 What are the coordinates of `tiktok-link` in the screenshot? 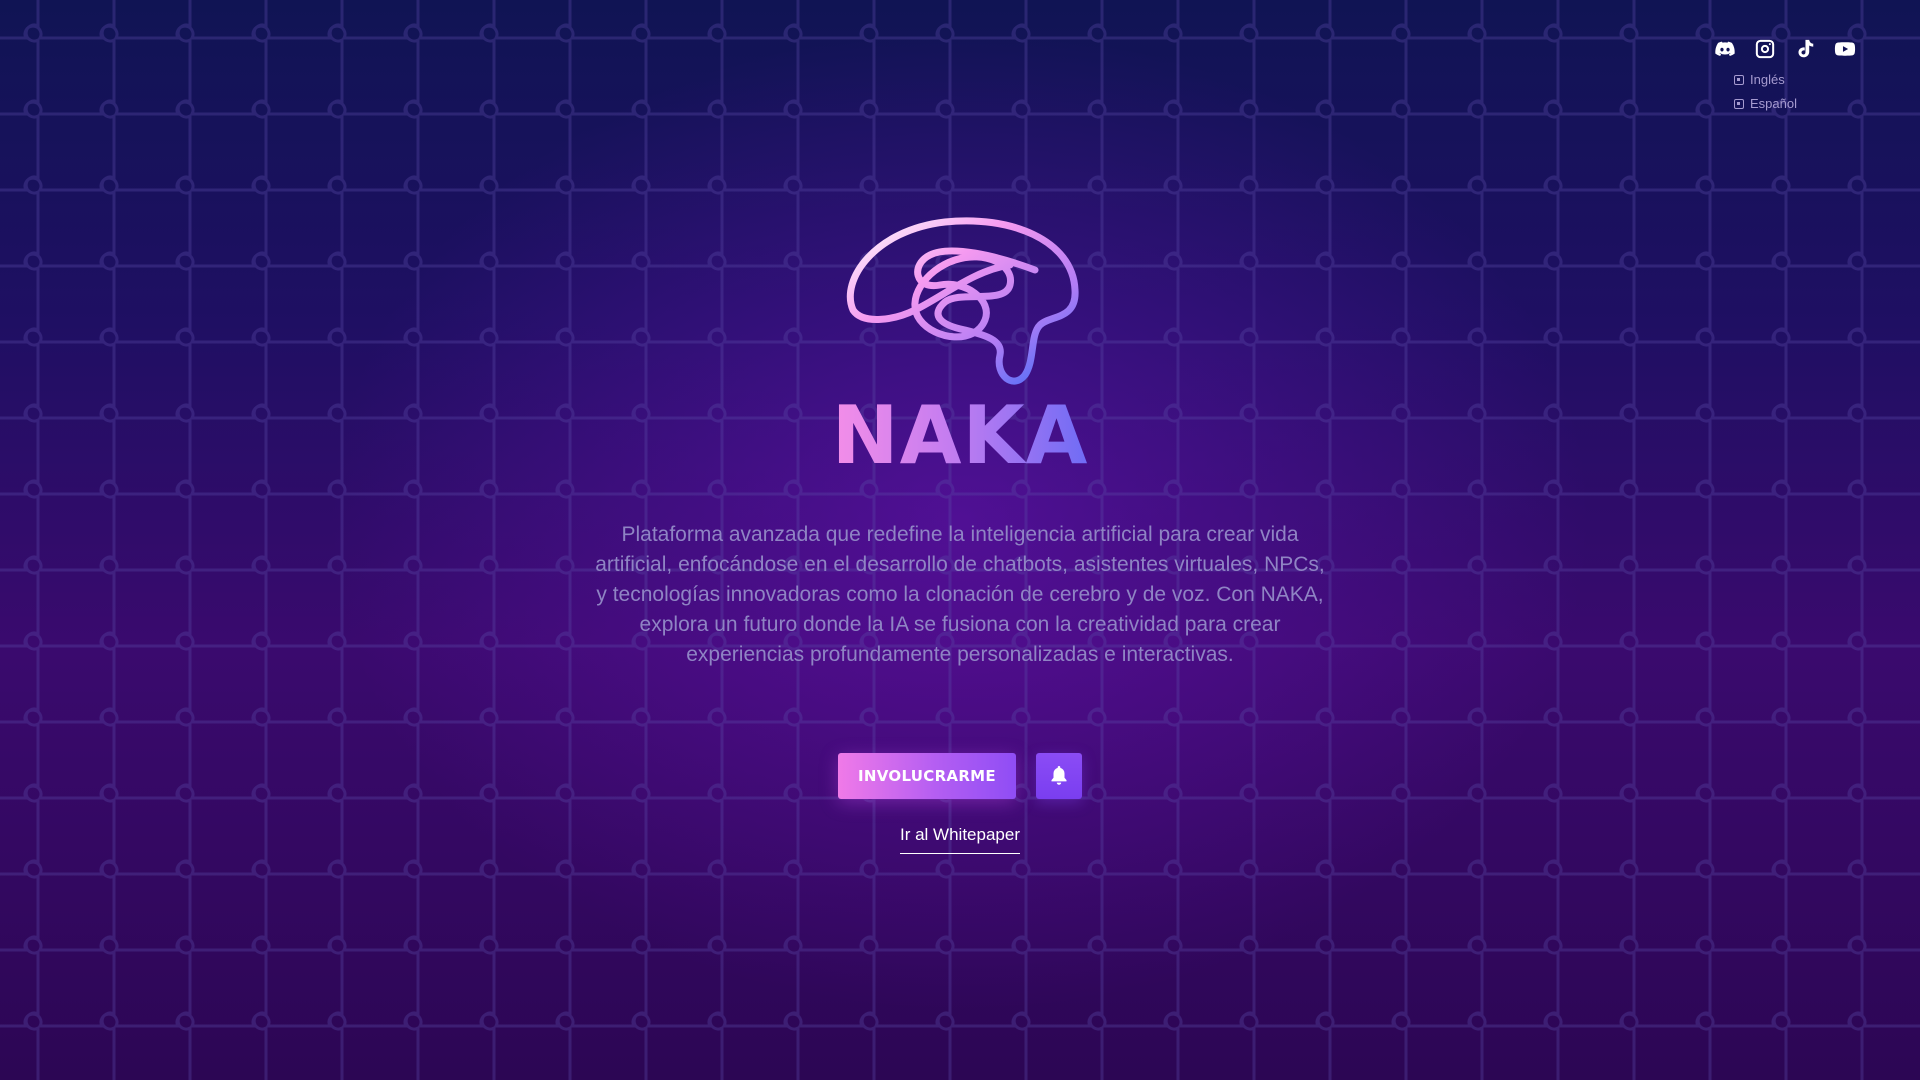 It's located at (1805, 49).